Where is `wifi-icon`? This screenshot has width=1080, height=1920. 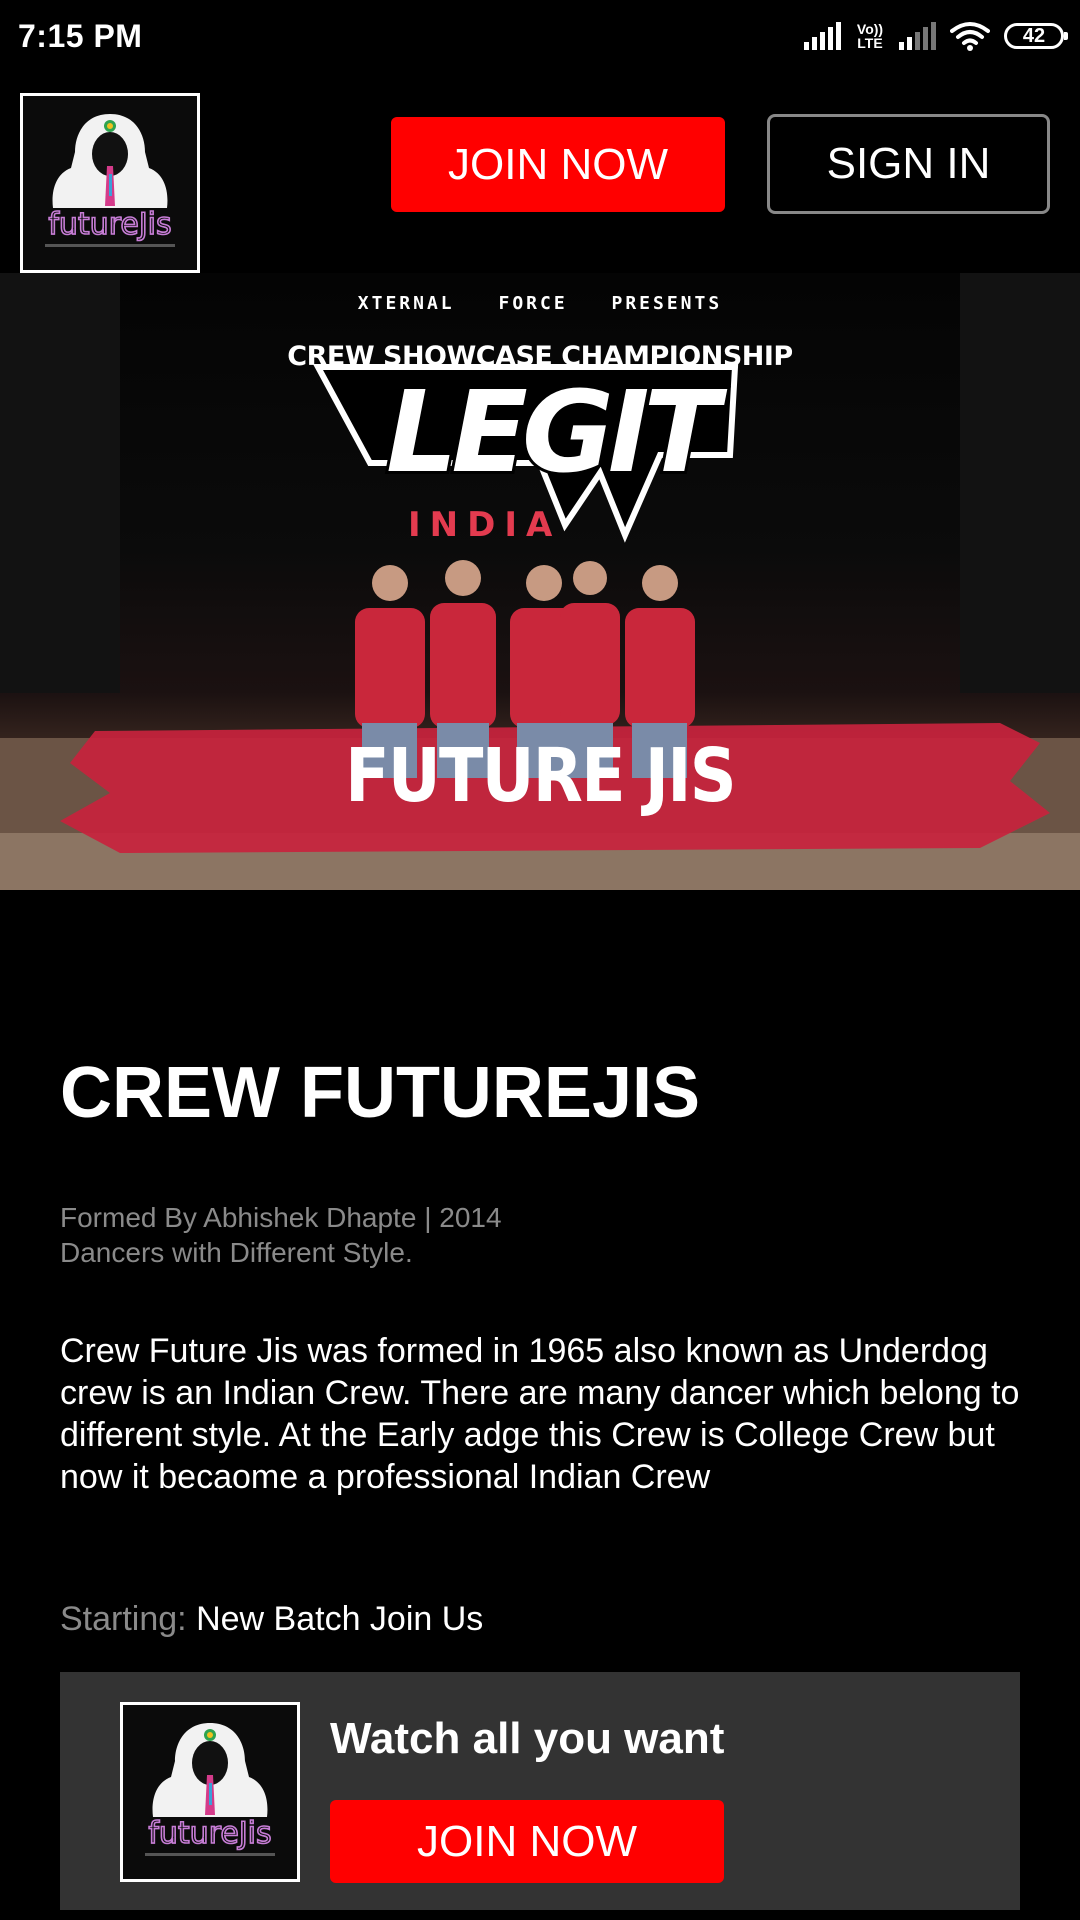
wifi-icon is located at coordinates (970, 36).